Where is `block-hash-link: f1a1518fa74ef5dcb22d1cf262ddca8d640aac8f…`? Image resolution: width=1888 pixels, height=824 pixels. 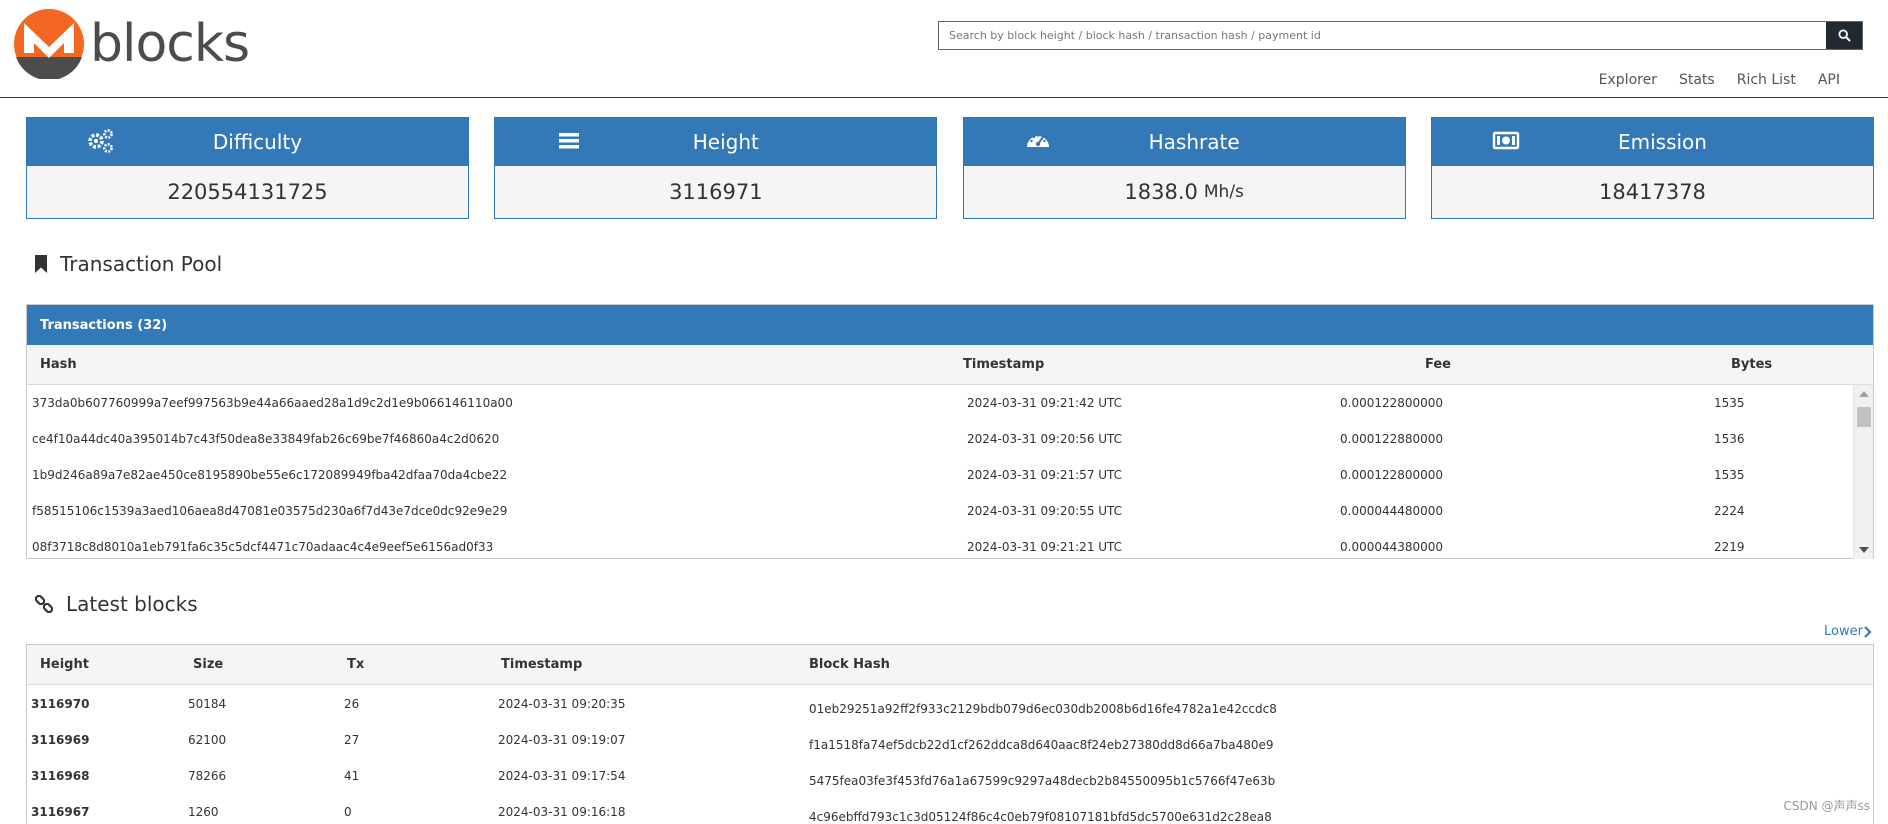 block-hash-link: f1a1518fa74ef5dcb22d1cf262ddca8d640aac8f… is located at coordinates (1041, 745).